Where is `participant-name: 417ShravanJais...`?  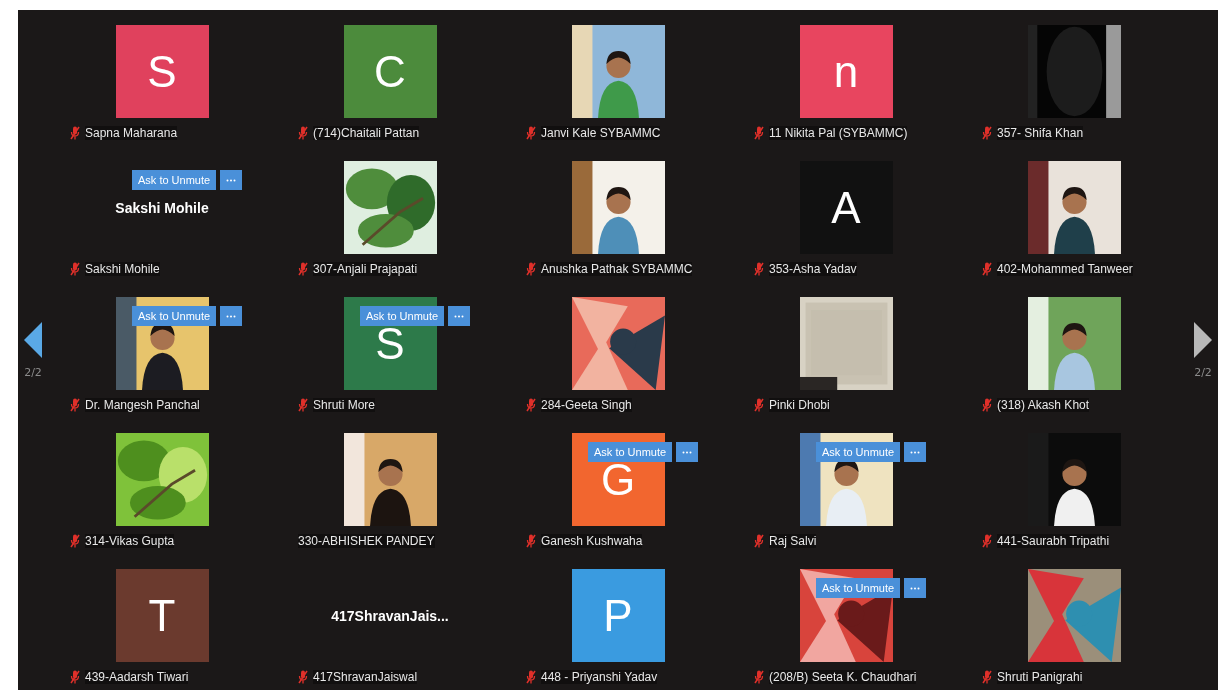
participant-name: 417ShravanJais... is located at coordinates (390, 615).